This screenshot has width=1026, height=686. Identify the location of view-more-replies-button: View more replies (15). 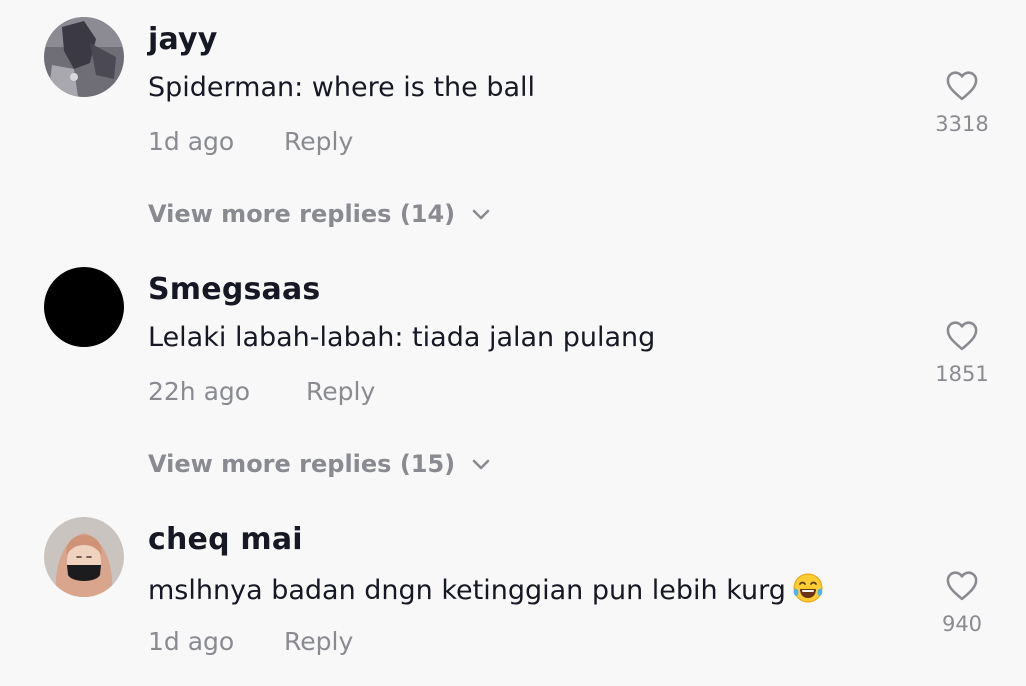
(319, 464).